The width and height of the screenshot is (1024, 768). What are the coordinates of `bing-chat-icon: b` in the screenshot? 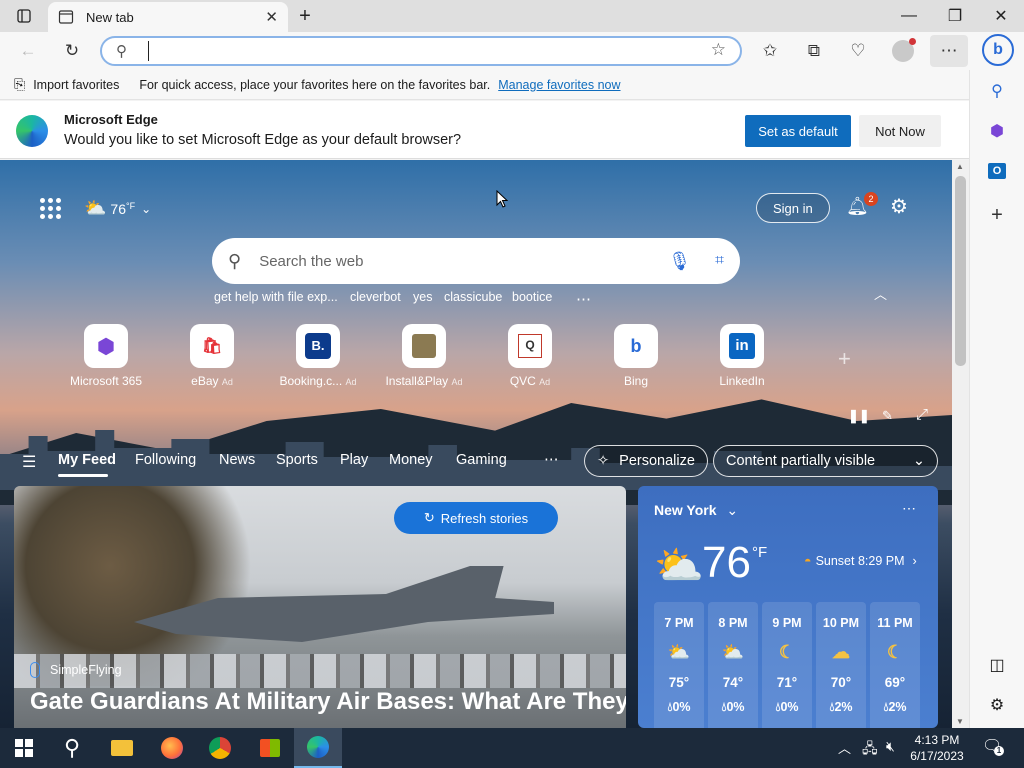 It's located at (998, 50).